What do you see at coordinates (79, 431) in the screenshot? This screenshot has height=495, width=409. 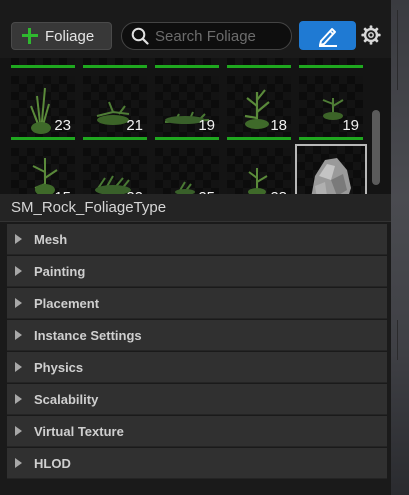 I see `category-label: Virtual Texture` at bounding box center [79, 431].